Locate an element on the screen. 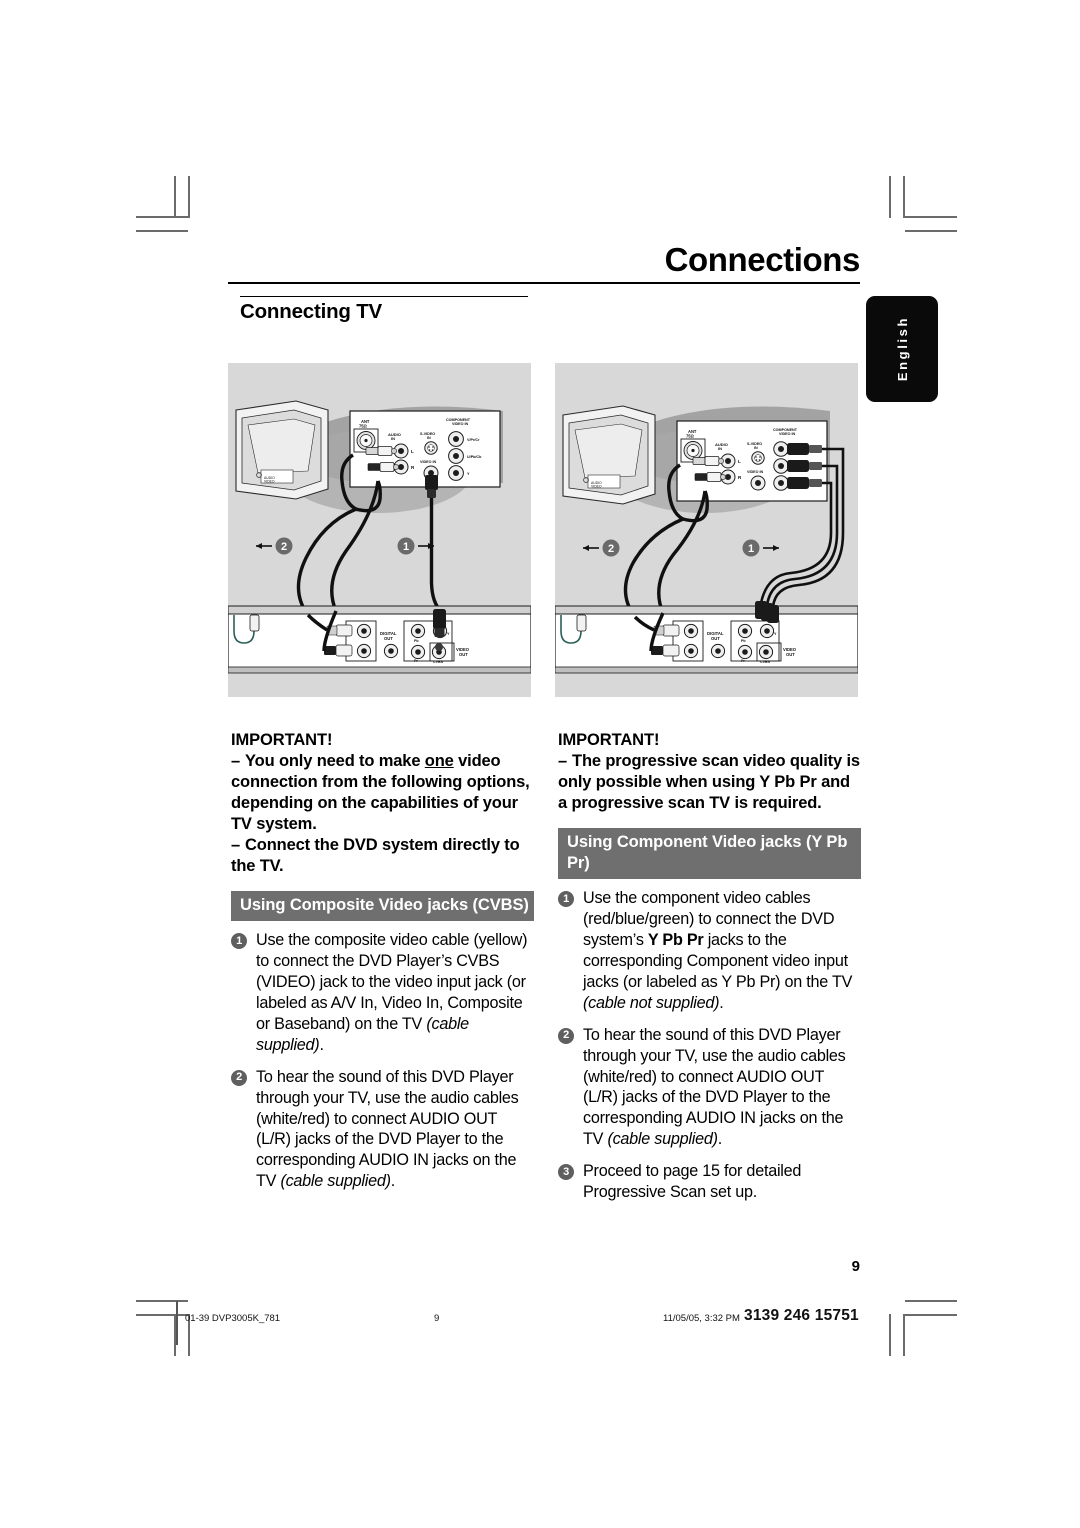 The width and height of the screenshot is (1080, 1528). crop-mark-top-left-h is located at coordinates (162, 217).